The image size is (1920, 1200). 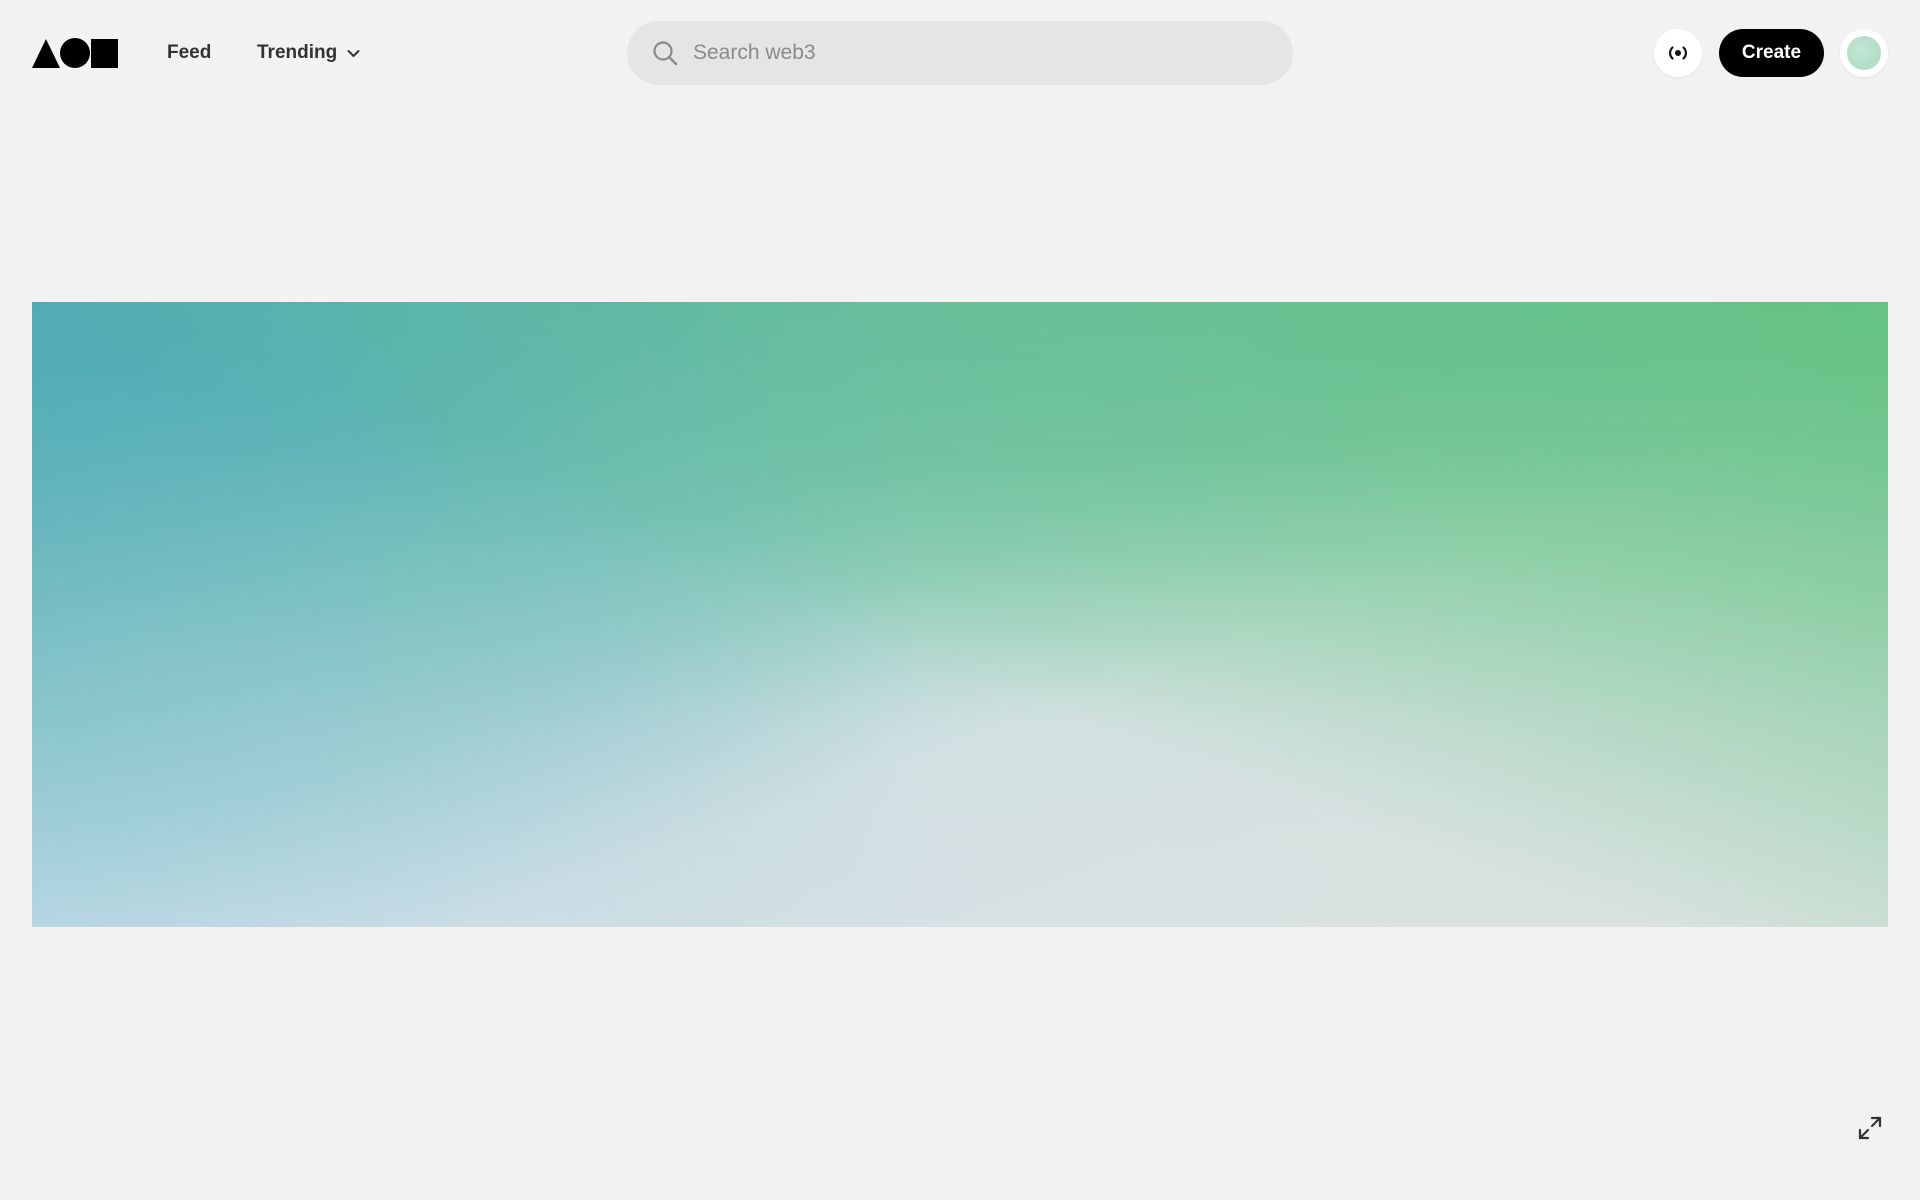 What do you see at coordinates (353, 53) in the screenshot?
I see `chevron-down-icon` at bounding box center [353, 53].